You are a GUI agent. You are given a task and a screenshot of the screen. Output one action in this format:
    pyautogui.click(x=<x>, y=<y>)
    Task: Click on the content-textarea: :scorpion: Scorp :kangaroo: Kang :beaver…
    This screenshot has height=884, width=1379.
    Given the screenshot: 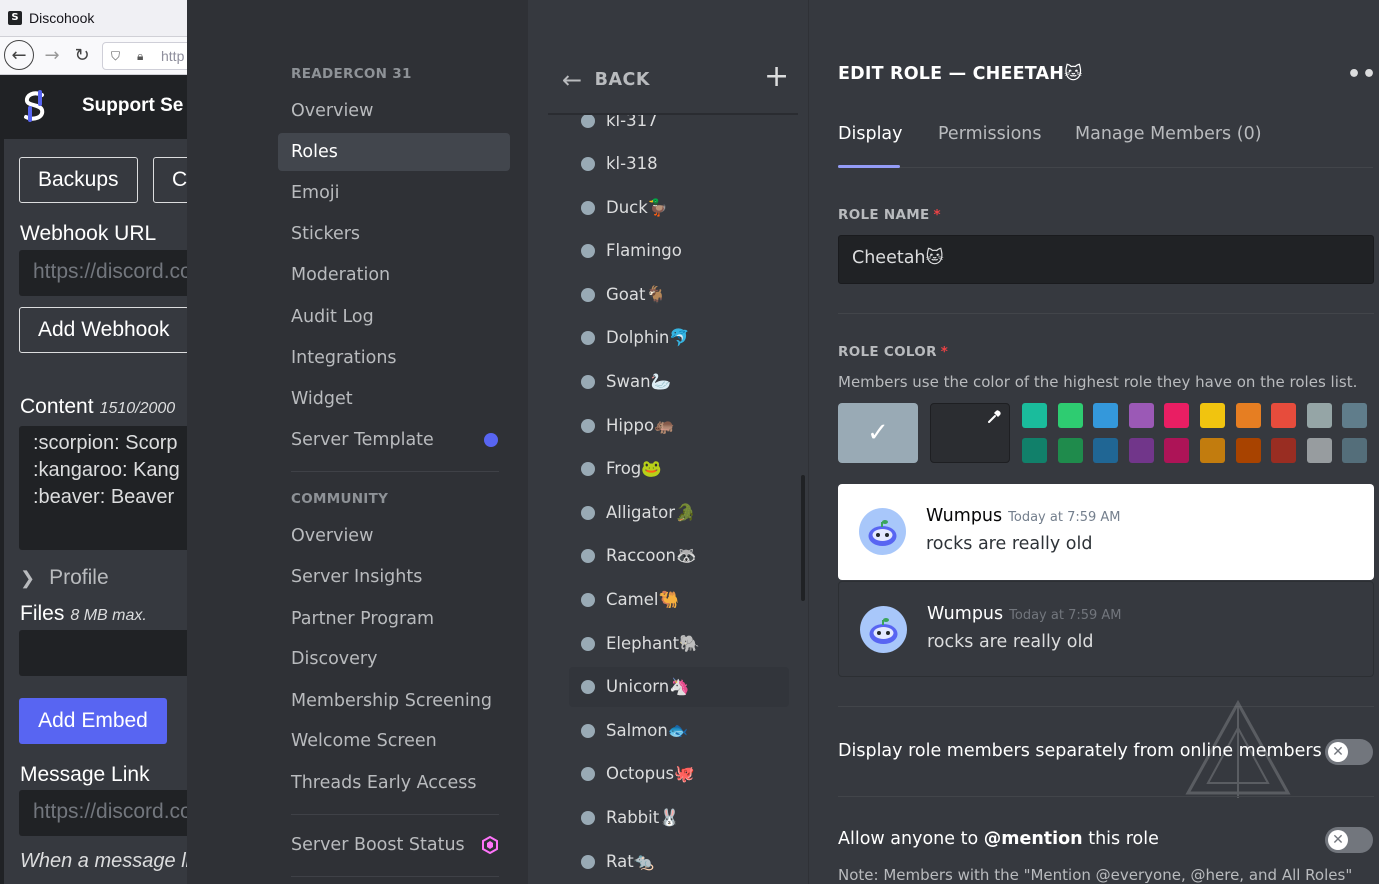 What is the action you would take?
    pyautogui.click(x=103, y=488)
    